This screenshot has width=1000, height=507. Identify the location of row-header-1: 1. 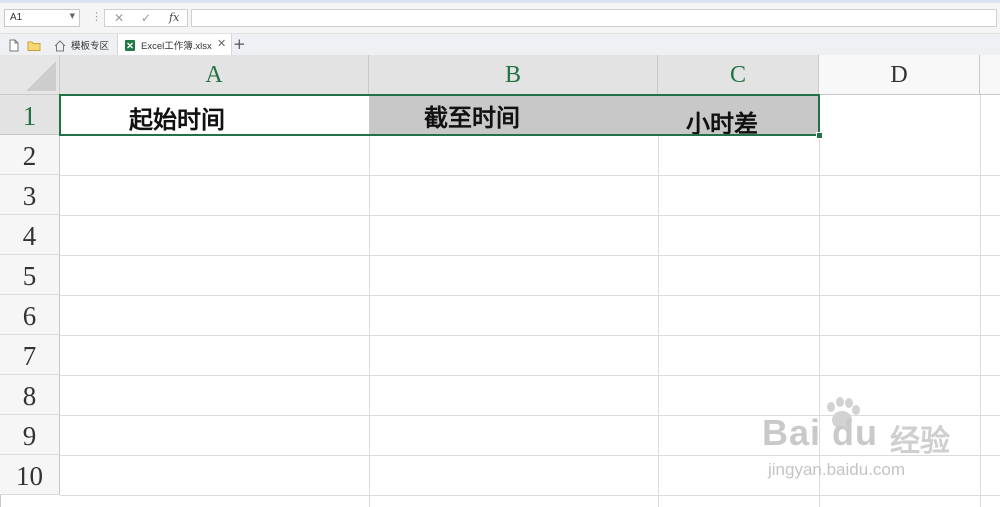
(30, 115).